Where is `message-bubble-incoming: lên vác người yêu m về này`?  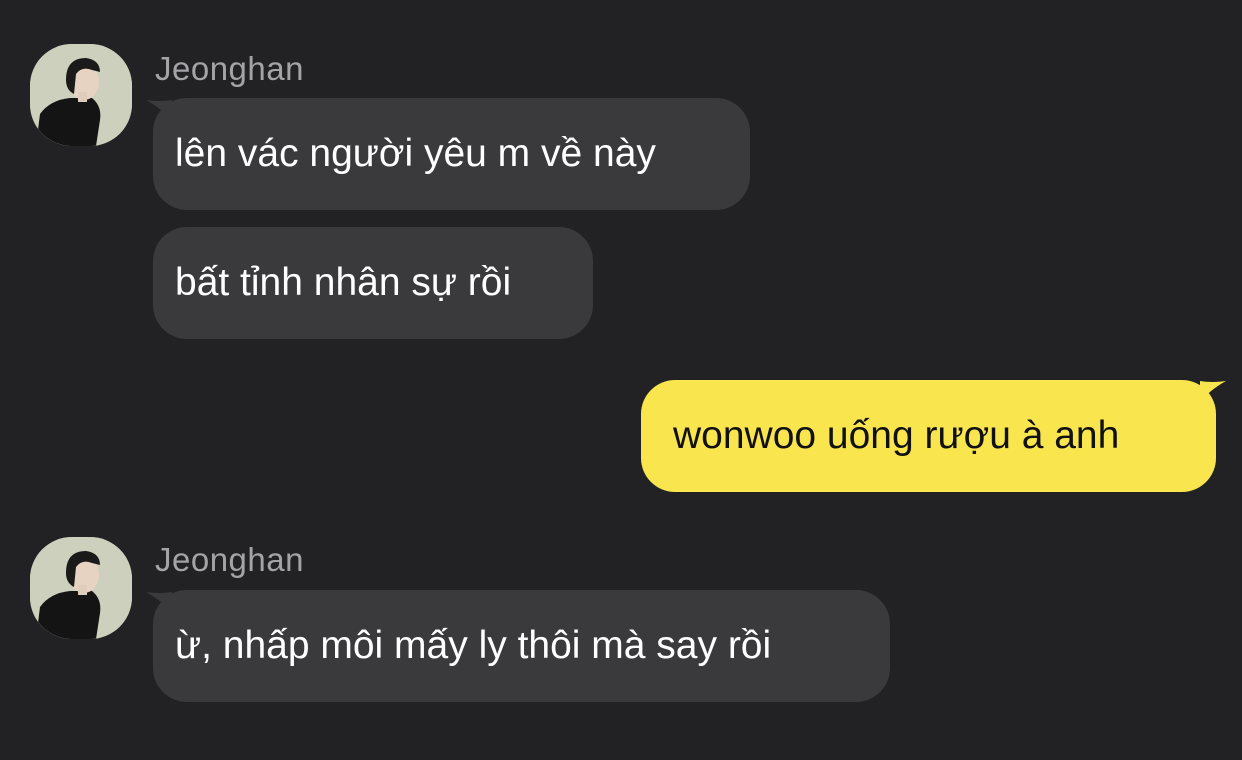
message-bubble-incoming: lên vác người yêu m về này is located at coordinates (451, 154).